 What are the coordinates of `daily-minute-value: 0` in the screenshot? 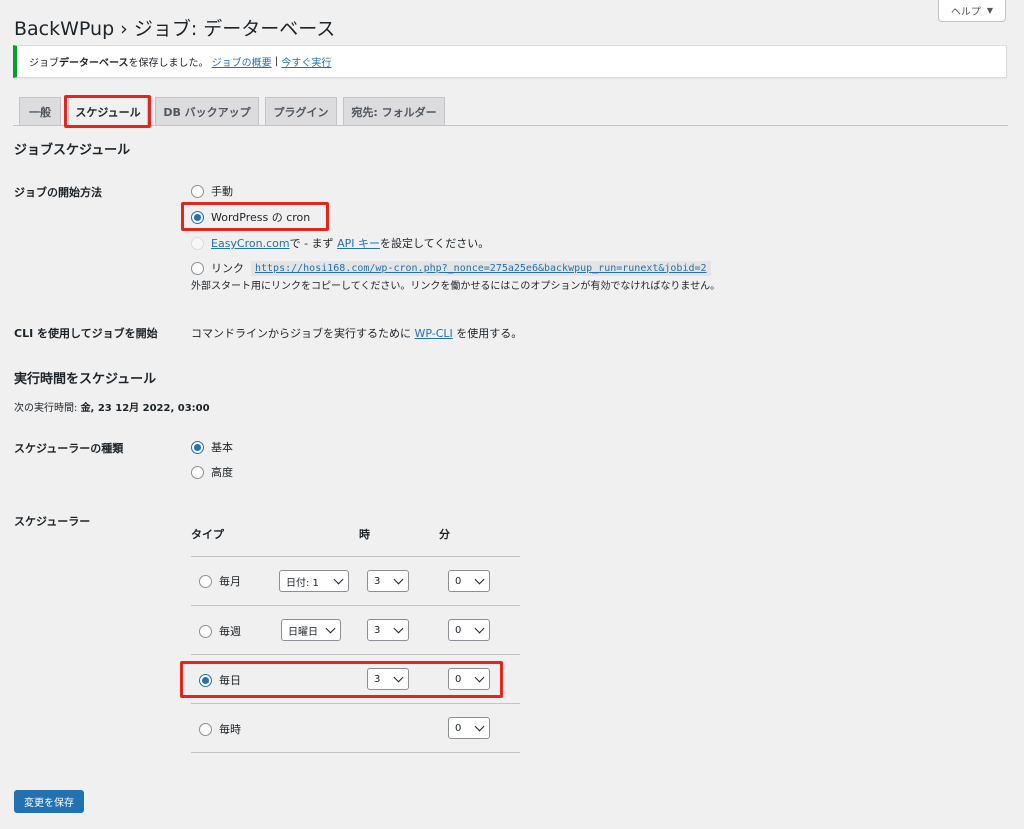 It's located at (458, 679).